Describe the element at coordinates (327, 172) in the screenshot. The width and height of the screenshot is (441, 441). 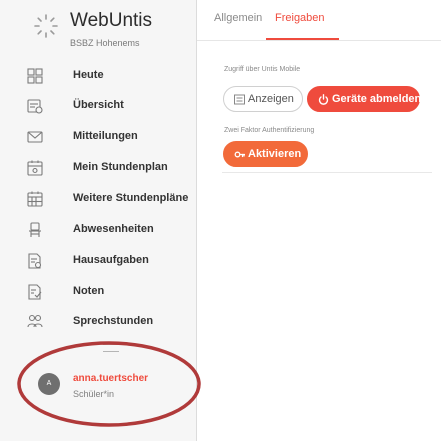
I see `section-divider` at that location.